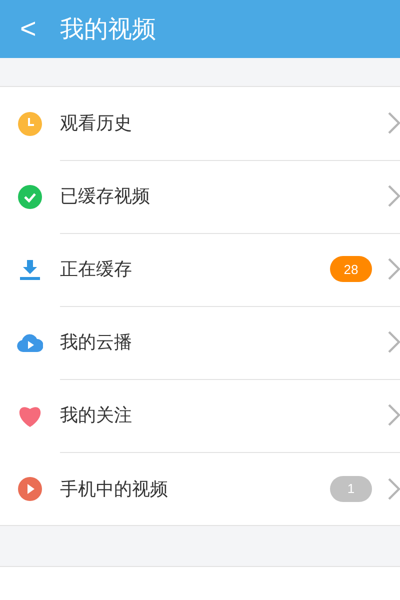 Image resolution: width=400 pixels, height=600 pixels. Describe the element at coordinates (30, 269) in the screenshot. I see `download-icon` at that location.